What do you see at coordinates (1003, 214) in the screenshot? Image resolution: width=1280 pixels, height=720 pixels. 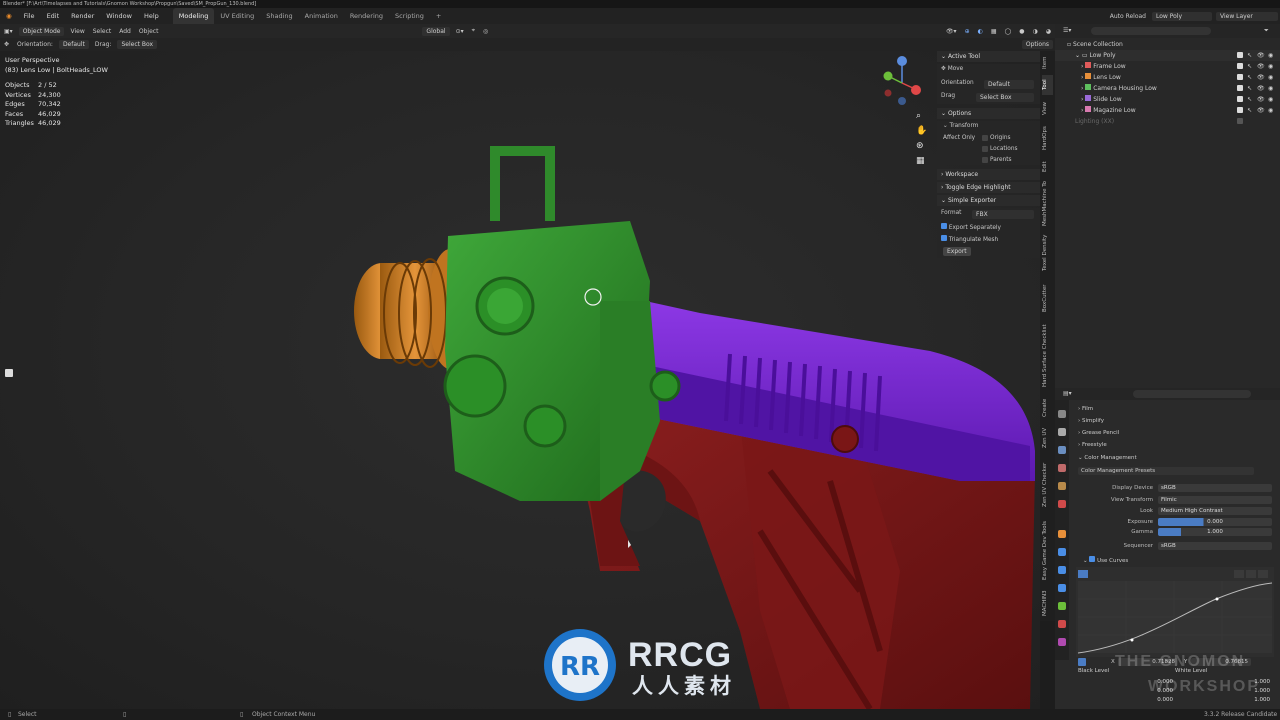 I see `format-dropdown: FBX` at bounding box center [1003, 214].